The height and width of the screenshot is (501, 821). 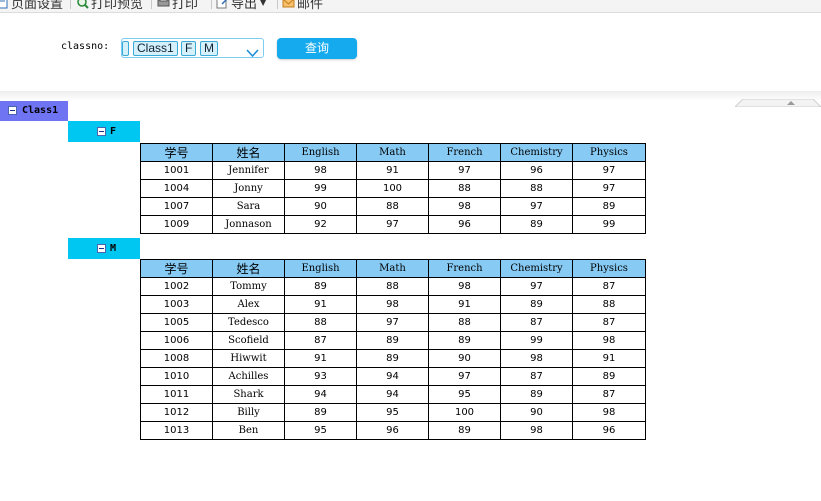 I want to click on table-cell: Hiwwit, so click(x=248, y=358).